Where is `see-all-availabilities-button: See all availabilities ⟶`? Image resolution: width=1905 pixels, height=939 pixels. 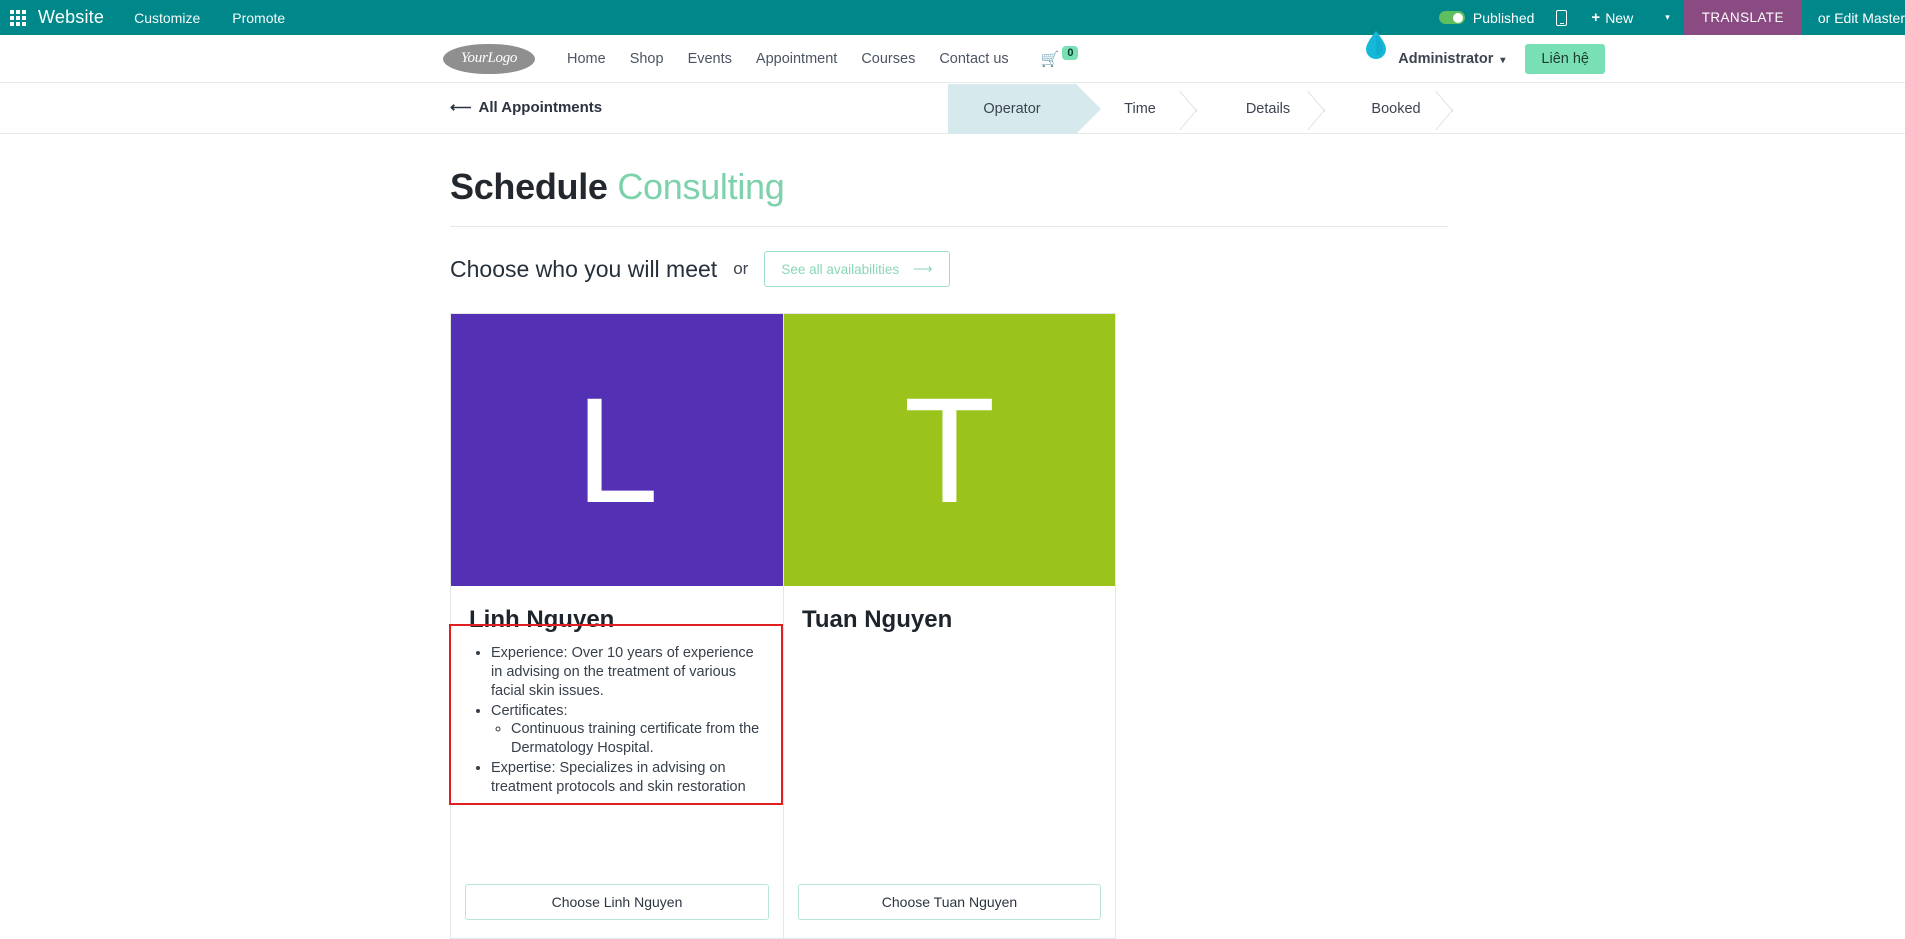 see-all-availabilities-button: See all availabilities ⟶ is located at coordinates (857, 269).